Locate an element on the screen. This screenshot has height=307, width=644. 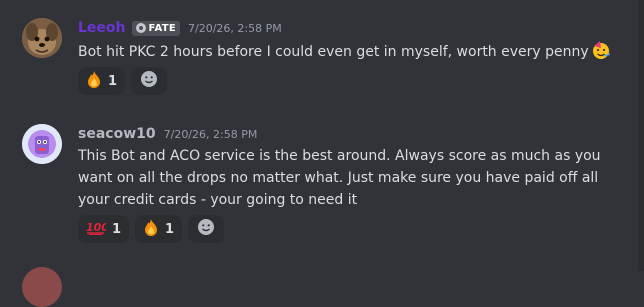
reaction-hundred-points: 100 1 is located at coordinates (104, 229).